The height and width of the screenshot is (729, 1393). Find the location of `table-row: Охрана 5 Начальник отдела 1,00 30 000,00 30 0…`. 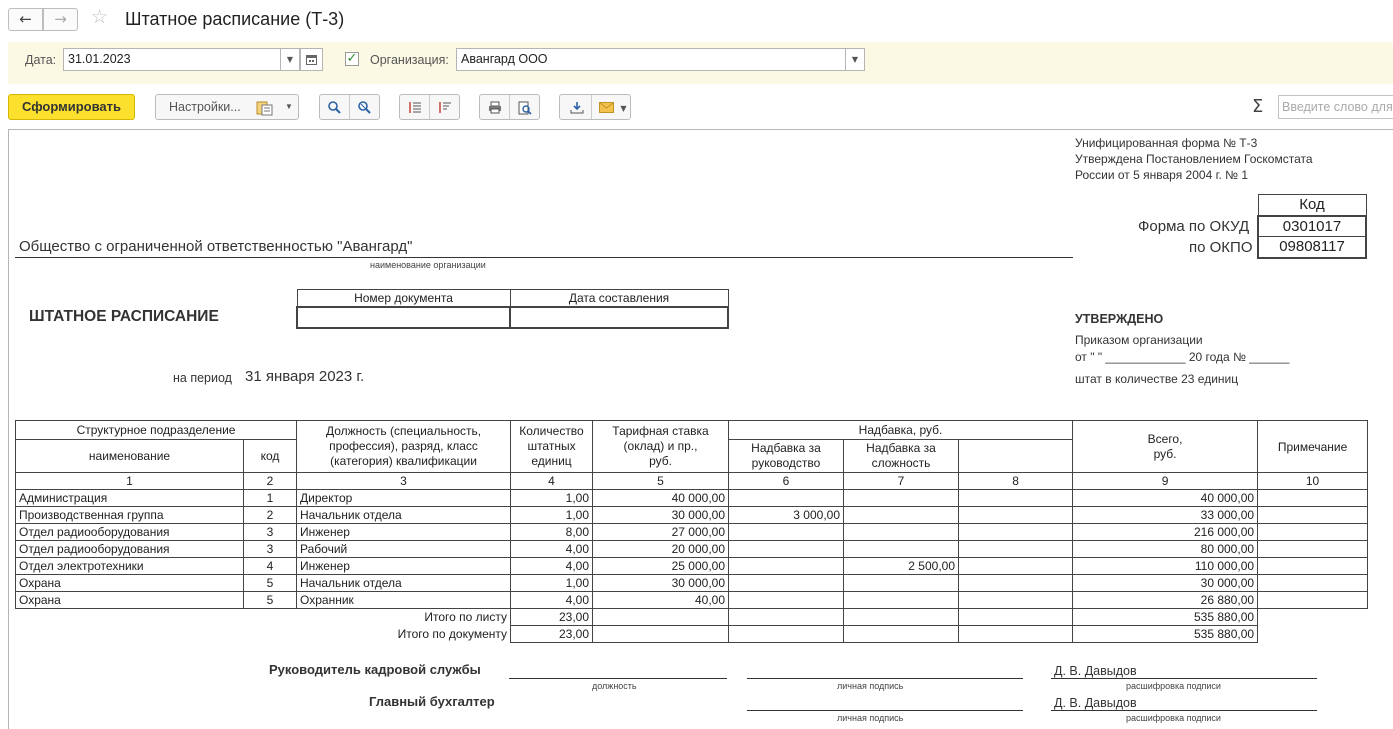

table-row: Охрана 5 Начальник отдела 1,00 30 000,00 30 0… is located at coordinates (692, 583).